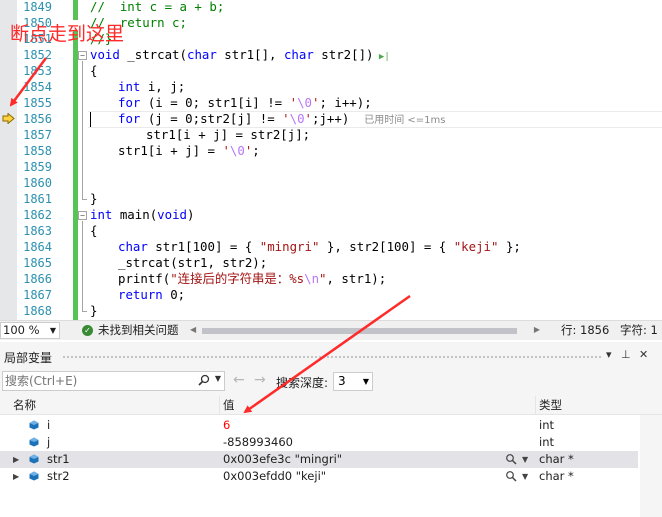 Image resolution: width=662 pixels, height=517 pixels. I want to click on pin-icon: ⊥, so click(626, 354).